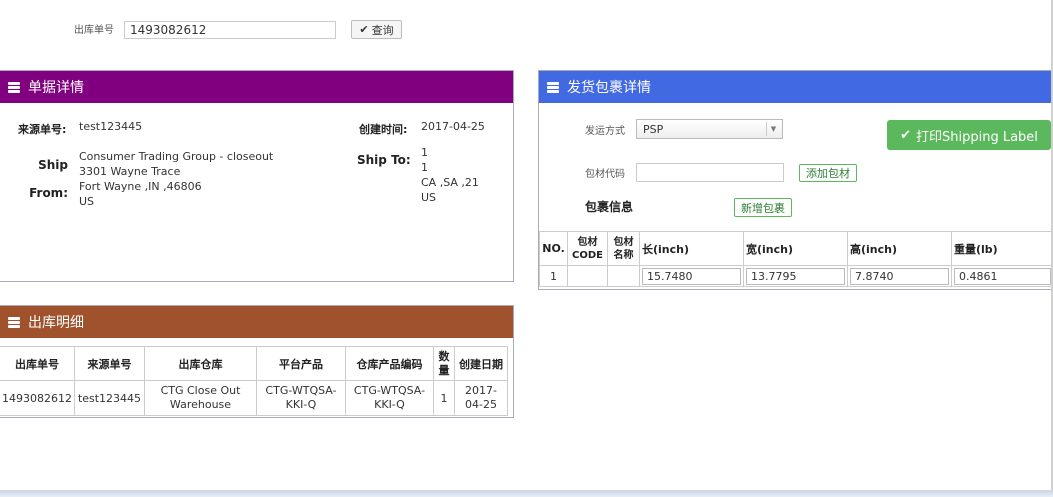 This screenshot has width=1053, height=497. I want to click on col-header: 仓库产品编码, so click(389, 363).